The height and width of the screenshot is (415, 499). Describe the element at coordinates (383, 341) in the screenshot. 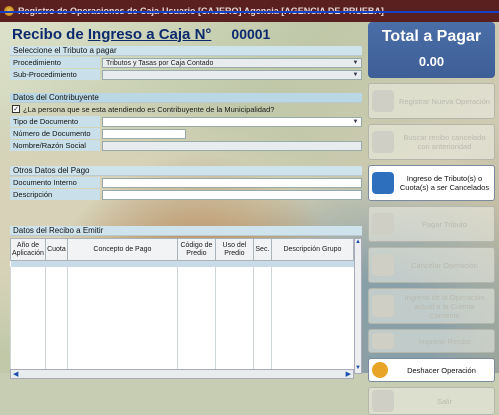

I see `printer-icon` at that location.